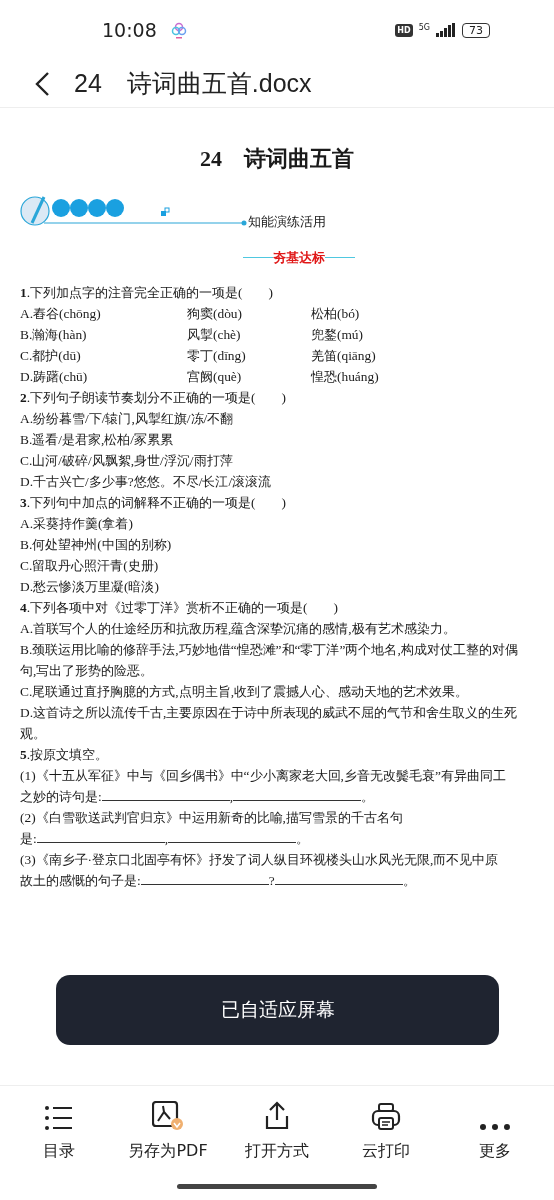 Image resolution: width=554 pixels, height=1200 pixels. I want to click on printer-icon, so click(386, 1117).